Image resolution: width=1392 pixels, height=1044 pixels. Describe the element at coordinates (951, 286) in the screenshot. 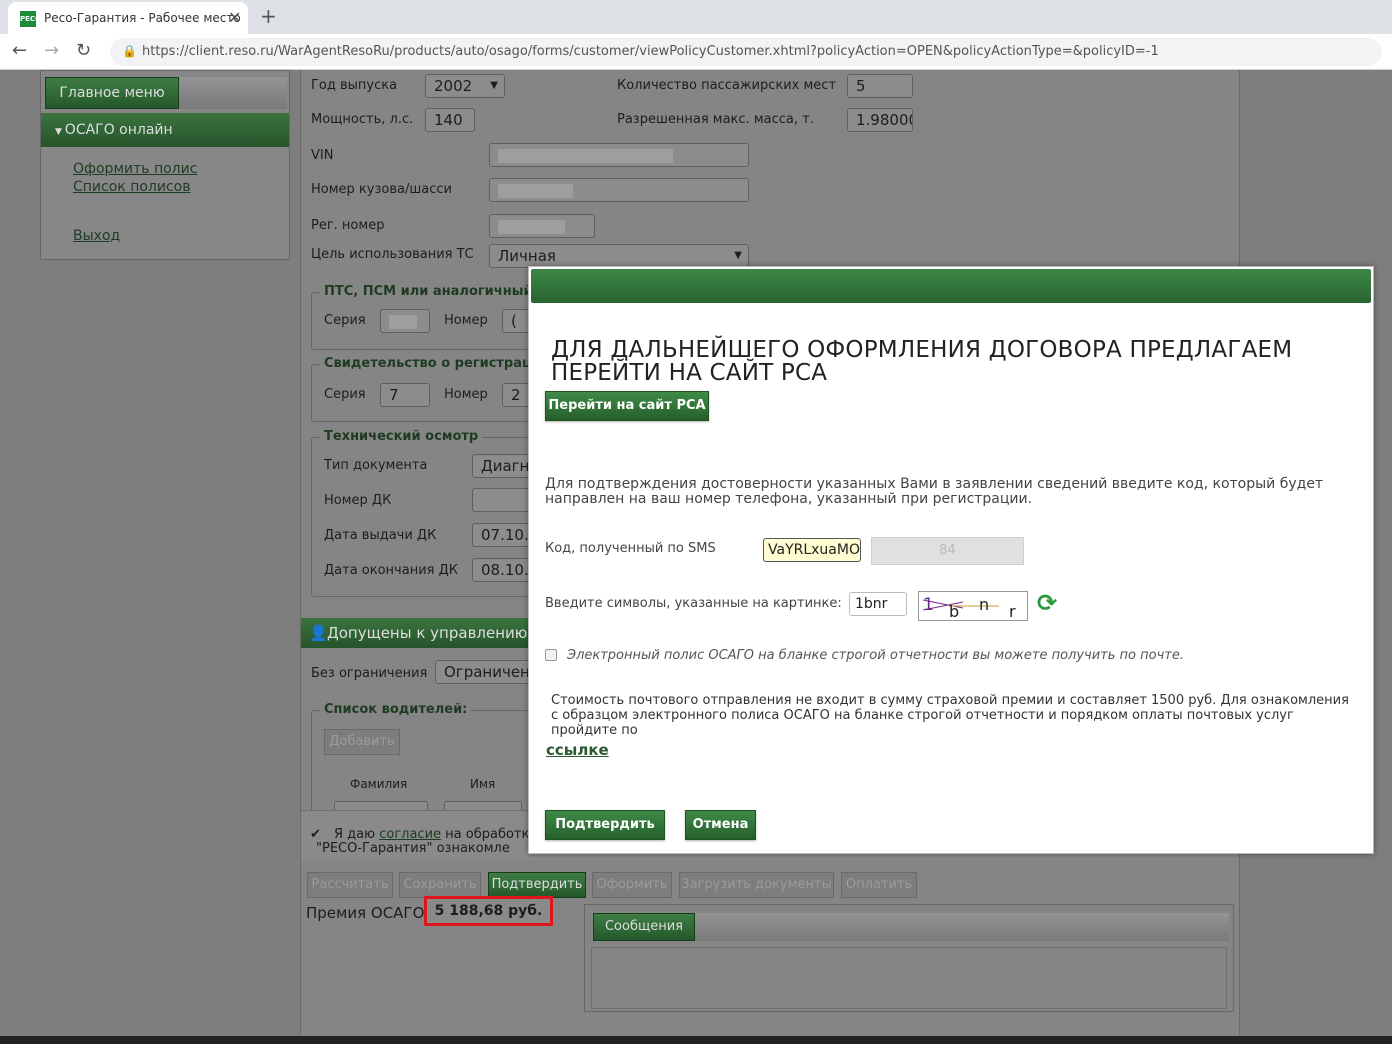

I see `modal-header` at that location.